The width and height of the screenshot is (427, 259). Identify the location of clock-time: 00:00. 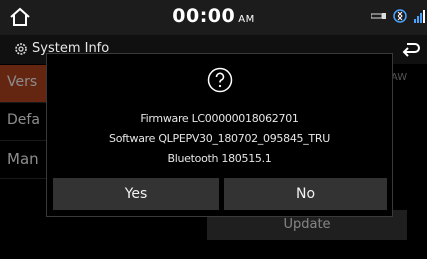
(204, 16).